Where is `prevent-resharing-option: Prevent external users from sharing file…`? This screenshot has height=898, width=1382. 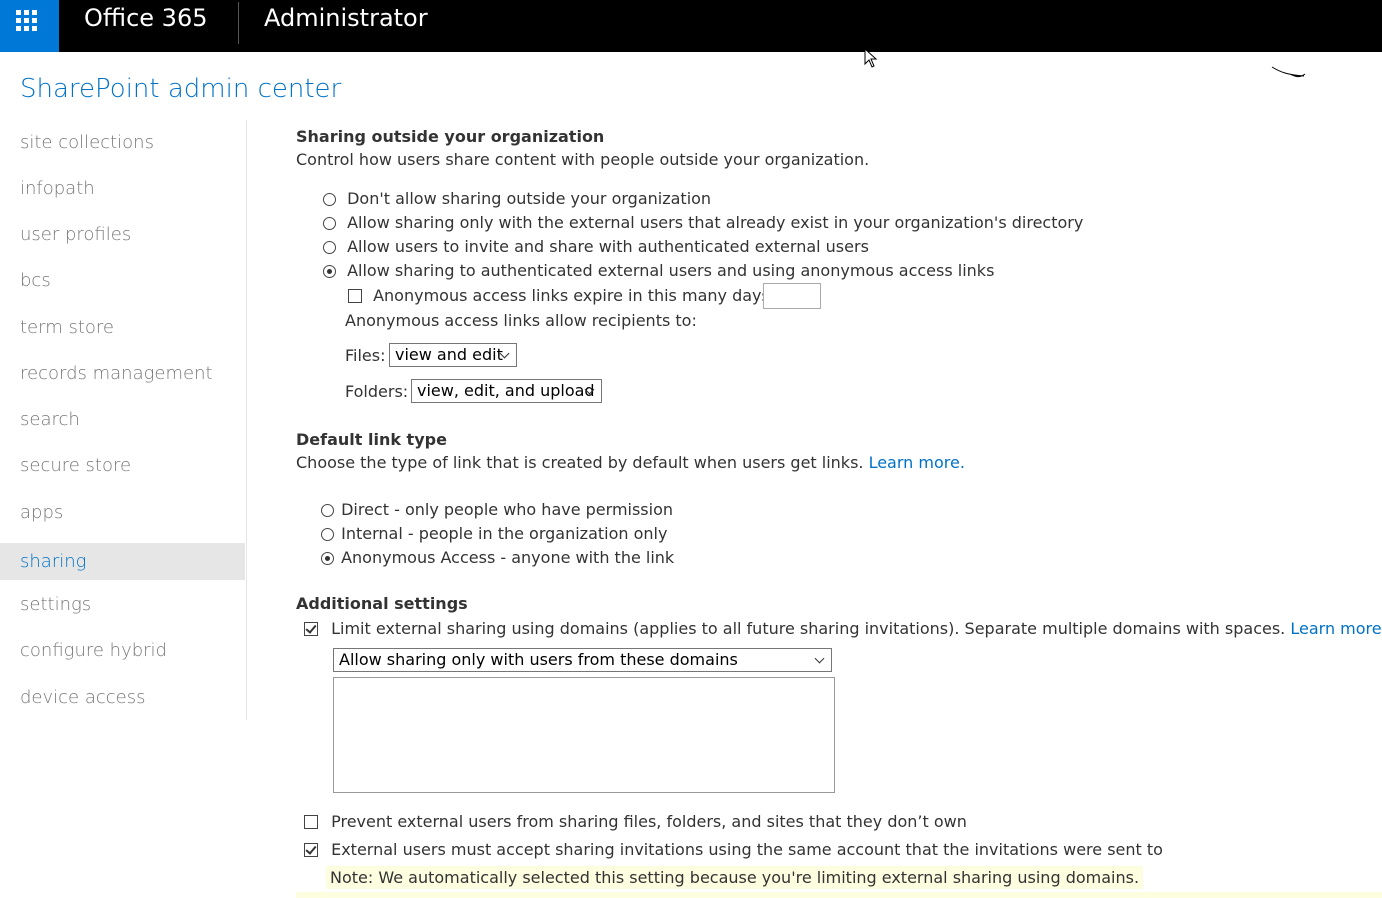
prevent-resharing-option: Prevent external users from sharing file… is located at coordinates (635, 821).